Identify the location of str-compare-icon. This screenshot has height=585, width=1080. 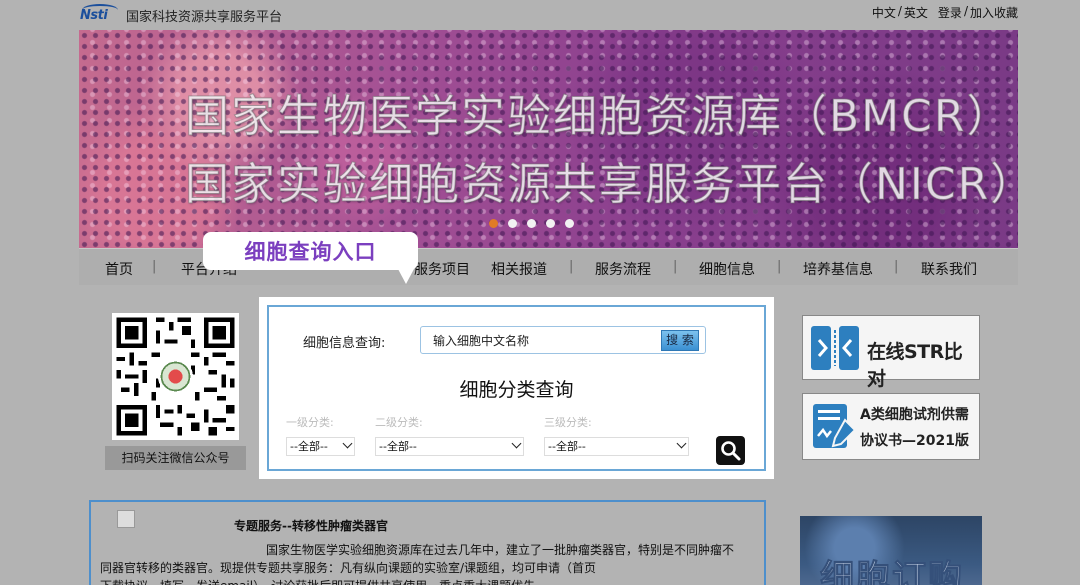
(835, 348).